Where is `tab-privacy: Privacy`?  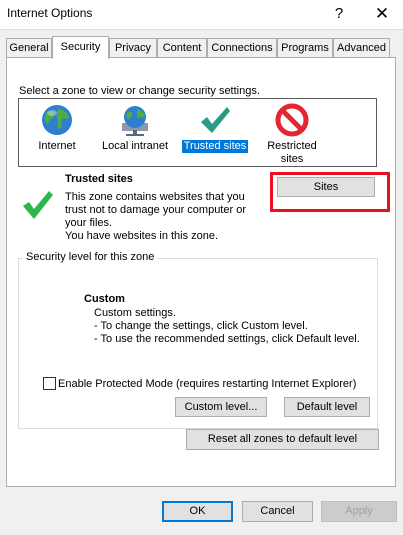
tab-privacy: Privacy is located at coordinates (133, 48).